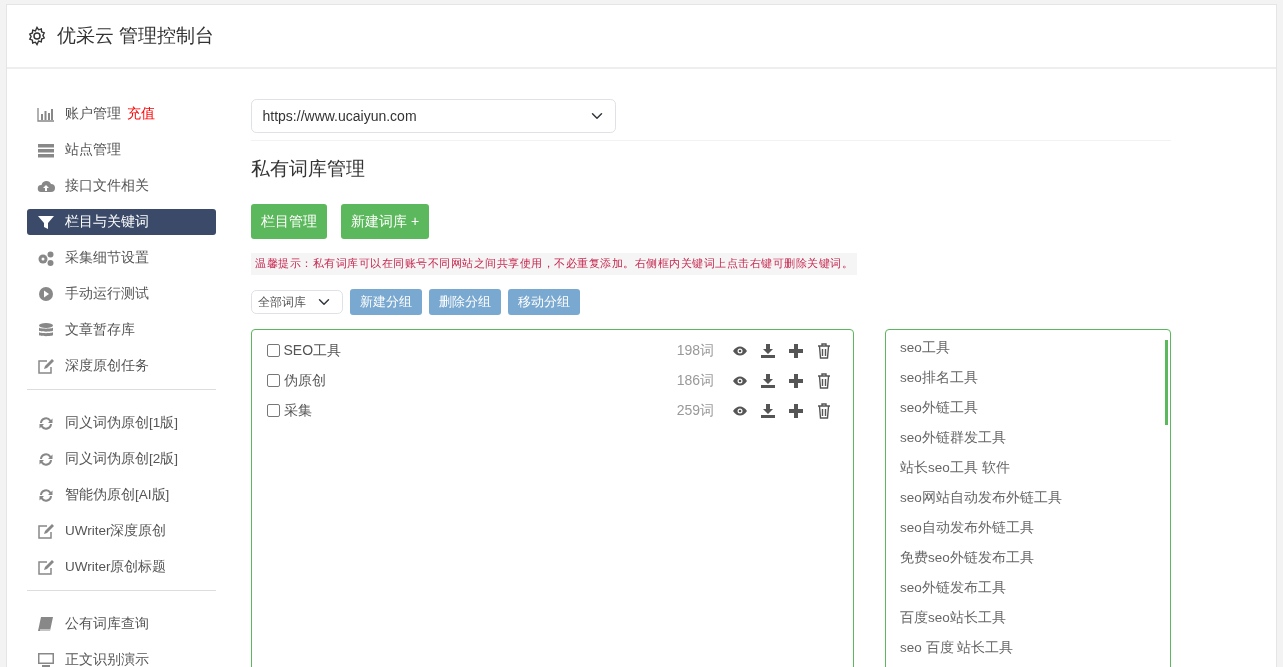  What do you see at coordinates (695, 410) in the screenshot?
I see `word-count: 259词` at bounding box center [695, 410].